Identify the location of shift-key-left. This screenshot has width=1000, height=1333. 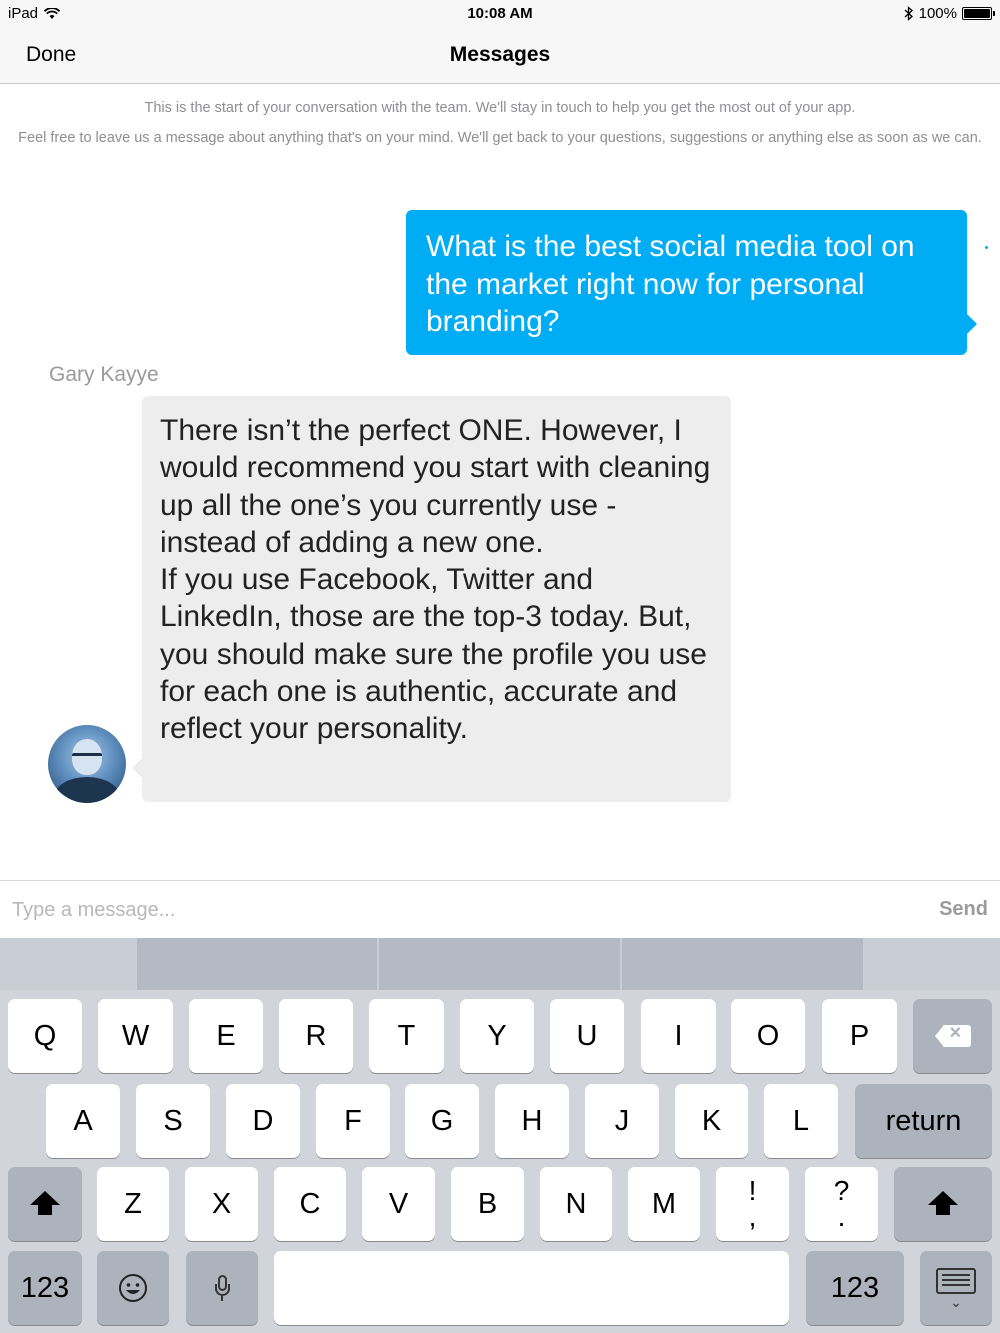
(45, 1204).